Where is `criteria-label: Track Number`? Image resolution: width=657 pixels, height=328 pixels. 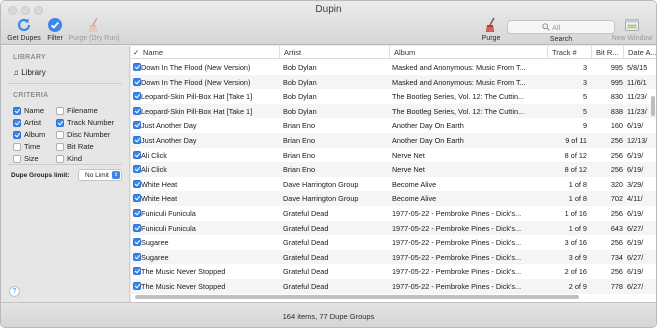 criteria-label: Track Number is located at coordinates (91, 122).